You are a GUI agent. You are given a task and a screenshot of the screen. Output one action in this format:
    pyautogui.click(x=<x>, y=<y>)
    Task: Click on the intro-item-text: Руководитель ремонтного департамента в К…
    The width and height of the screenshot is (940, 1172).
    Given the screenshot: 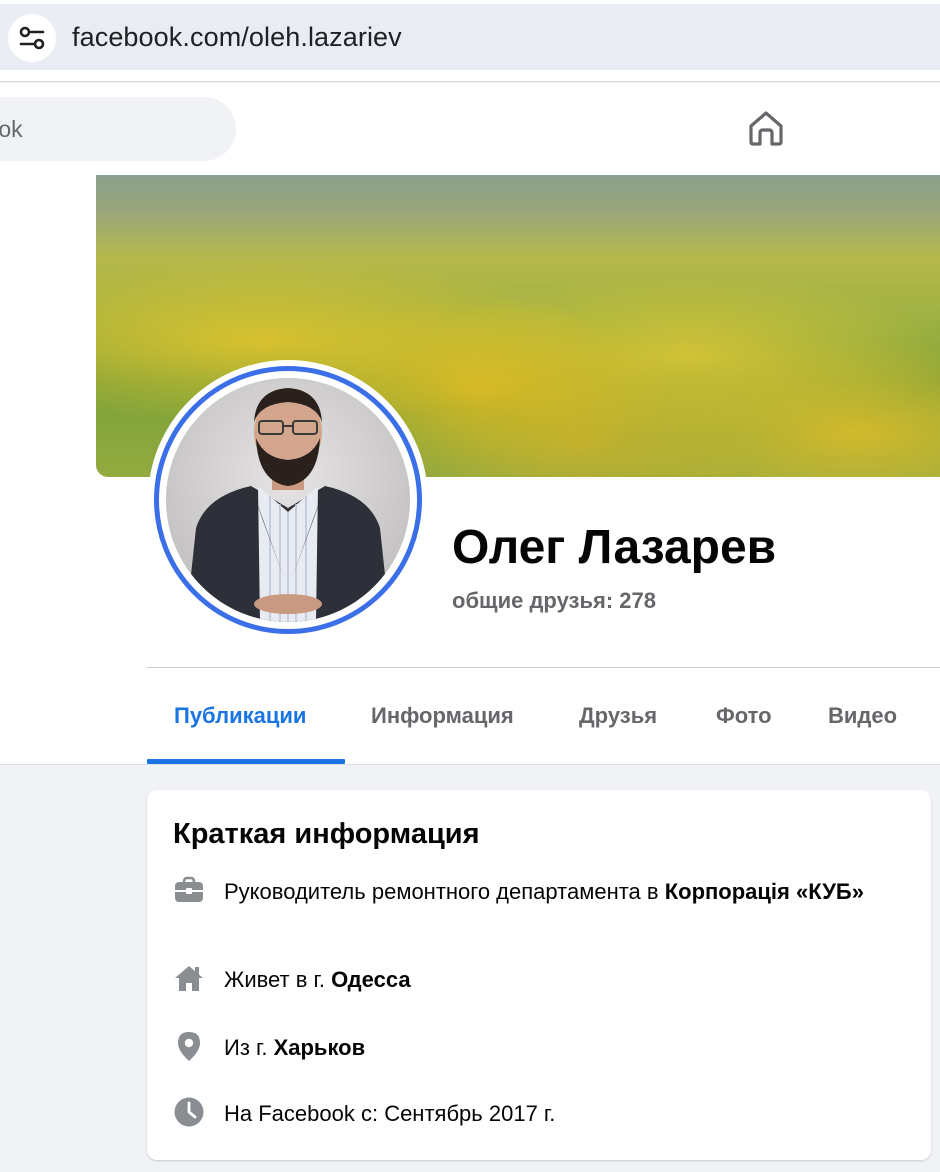 What is the action you would take?
    pyautogui.click(x=564, y=891)
    